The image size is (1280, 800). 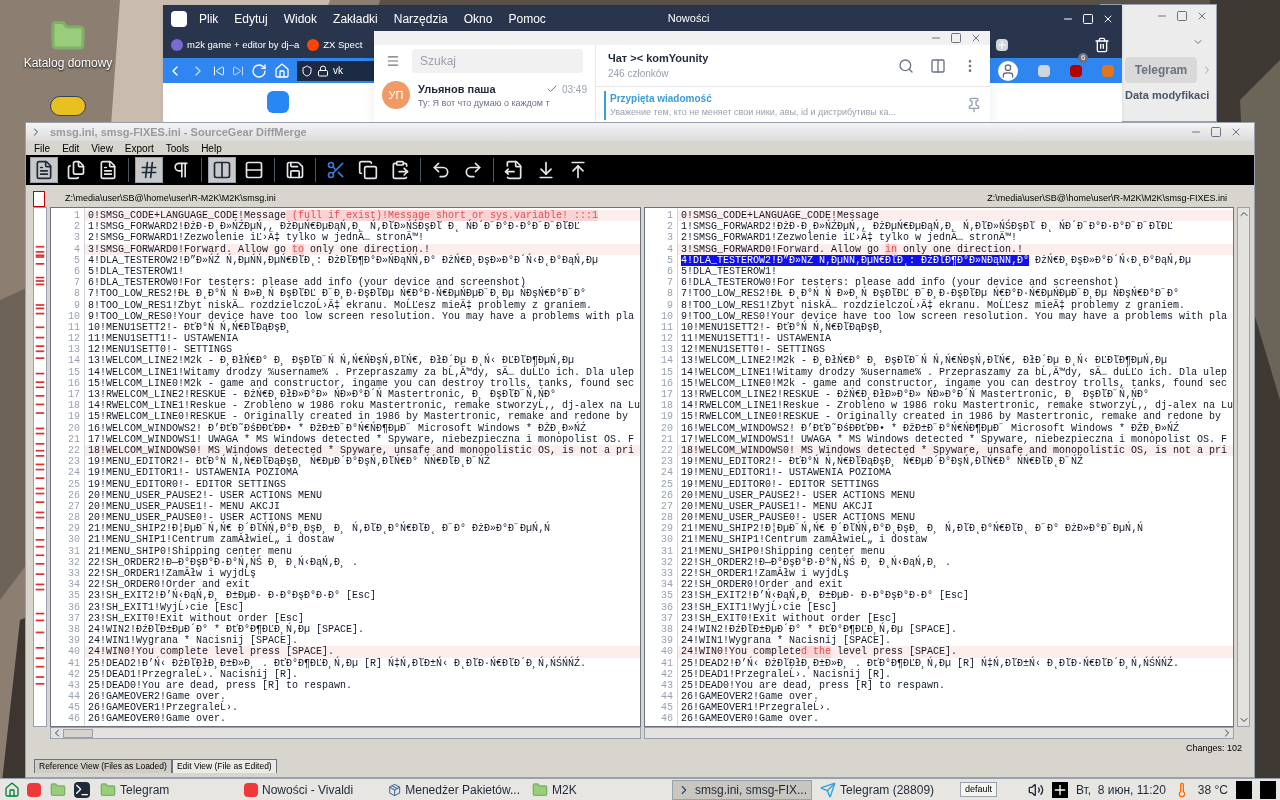 I want to click on menu-item: Edit, so click(x=71, y=148).